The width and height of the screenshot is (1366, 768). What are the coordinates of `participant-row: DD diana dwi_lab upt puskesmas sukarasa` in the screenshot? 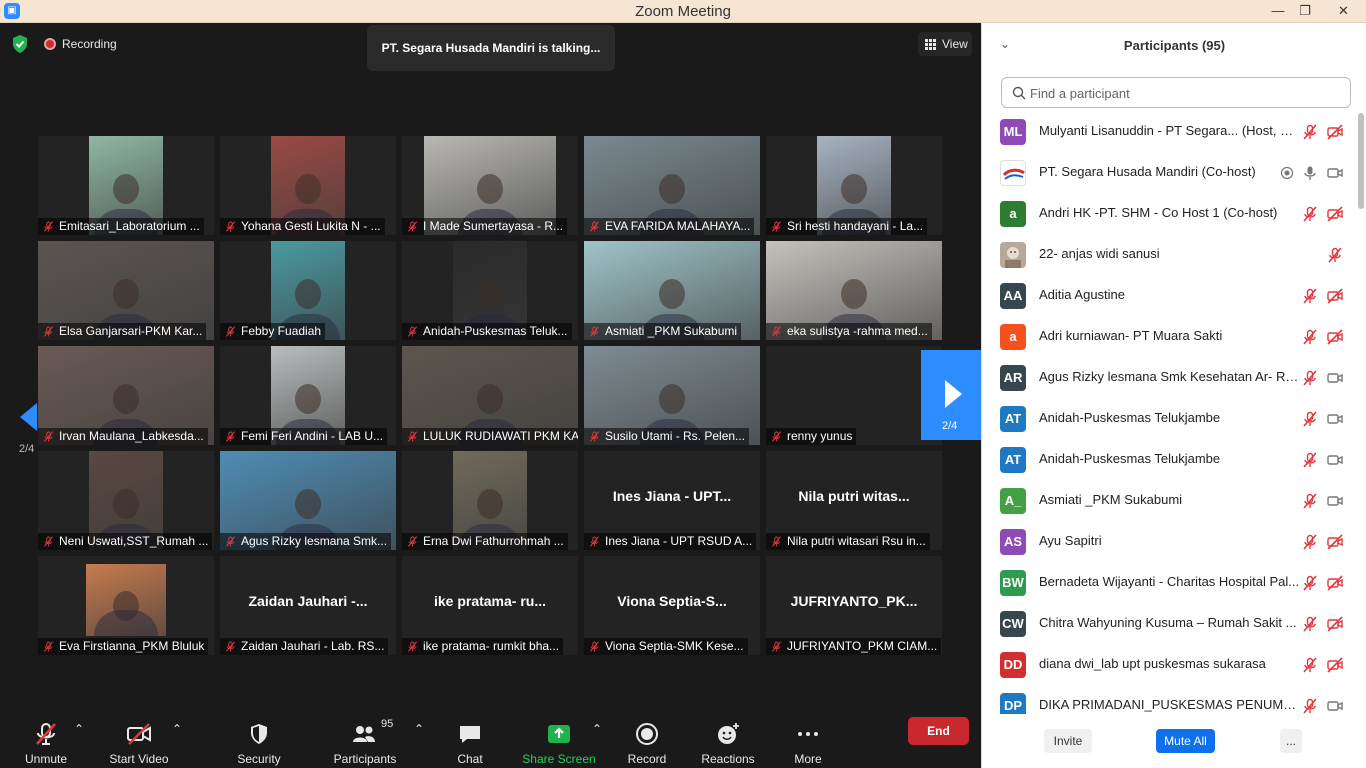 It's located at (1168, 664).